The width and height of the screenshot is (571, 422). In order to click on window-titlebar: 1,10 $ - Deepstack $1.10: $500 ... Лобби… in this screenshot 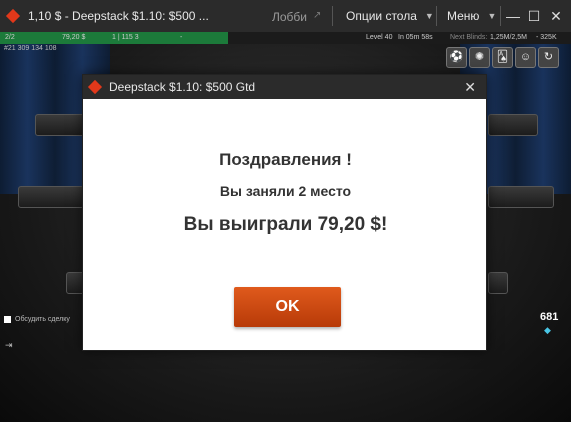, I will do `click(285, 16)`.